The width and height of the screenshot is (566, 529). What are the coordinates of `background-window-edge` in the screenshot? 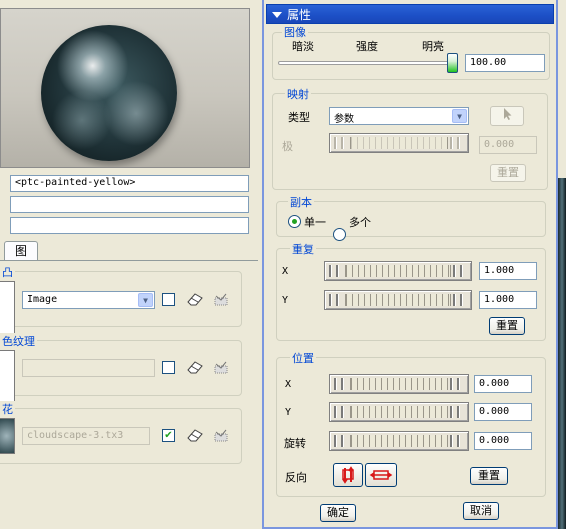 It's located at (562, 353).